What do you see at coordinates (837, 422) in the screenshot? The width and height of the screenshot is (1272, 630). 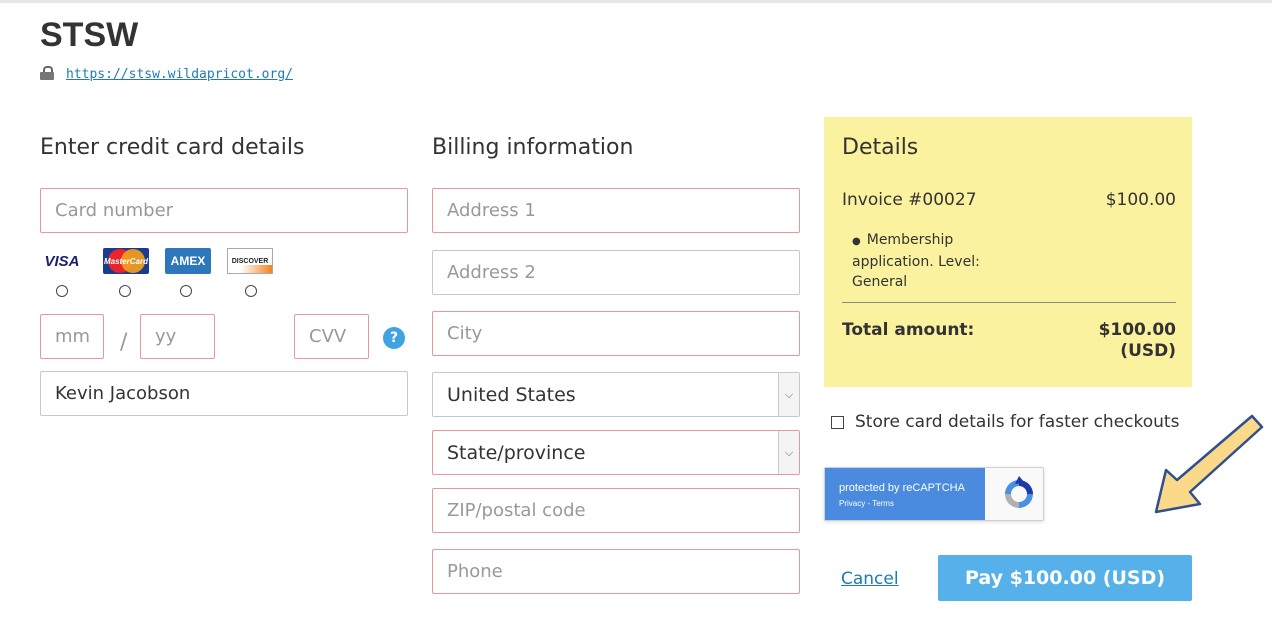 I see `store-card-checkbox` at bounding box center [837, 422].